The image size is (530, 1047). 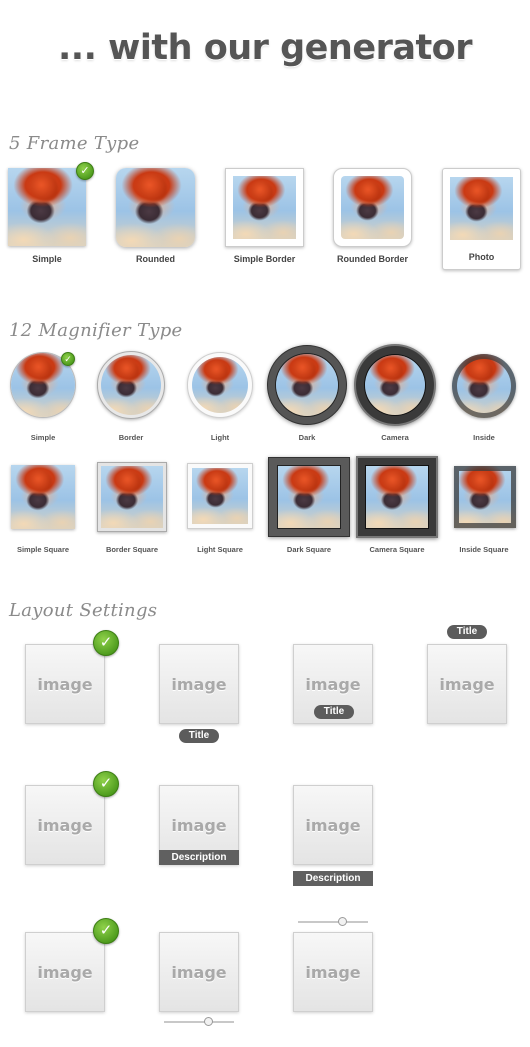 I want to click on frame-label-rounded-border: Rounded Border, so click(x=372, y=259).